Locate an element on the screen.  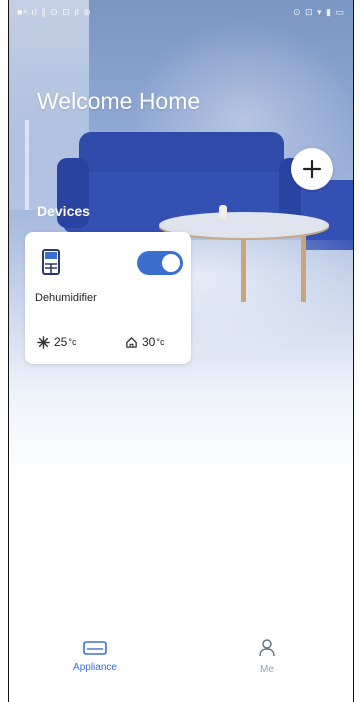
device-stat-set-temperature: 25 °c is located at coordinates (56, 342).